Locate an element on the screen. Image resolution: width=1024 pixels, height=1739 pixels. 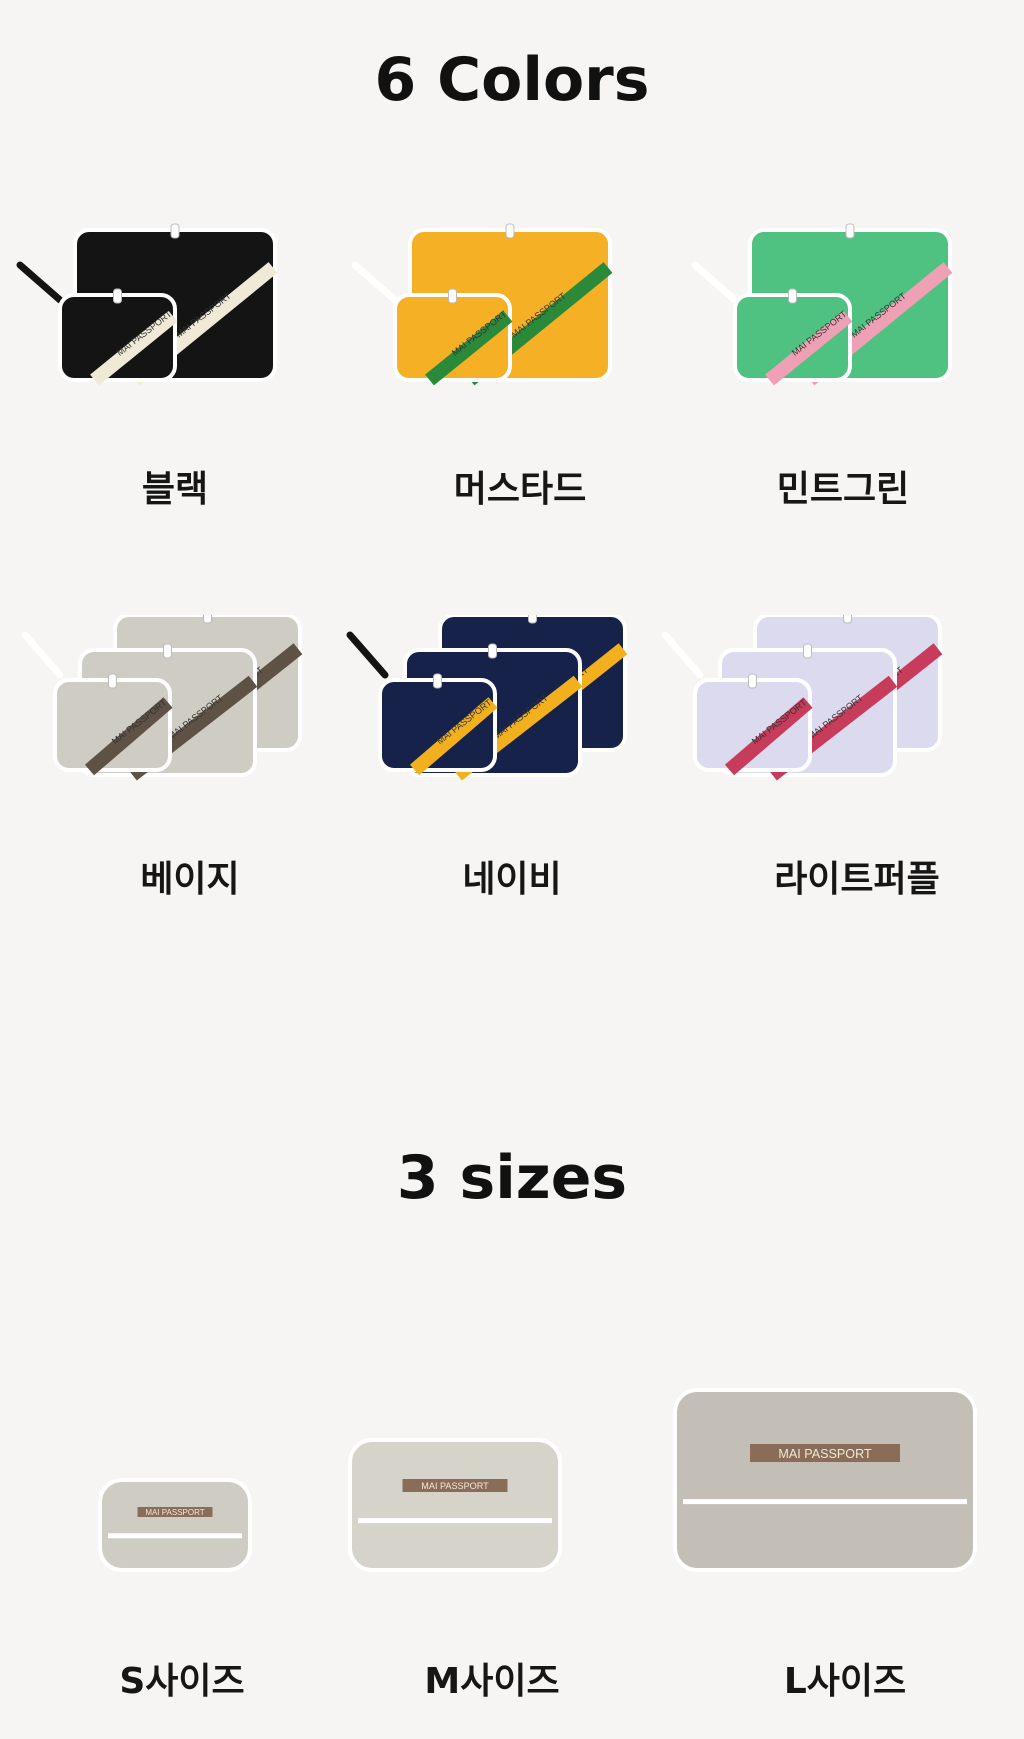
size-label-s: S사이즈 is located at coordinates (182, 1681).